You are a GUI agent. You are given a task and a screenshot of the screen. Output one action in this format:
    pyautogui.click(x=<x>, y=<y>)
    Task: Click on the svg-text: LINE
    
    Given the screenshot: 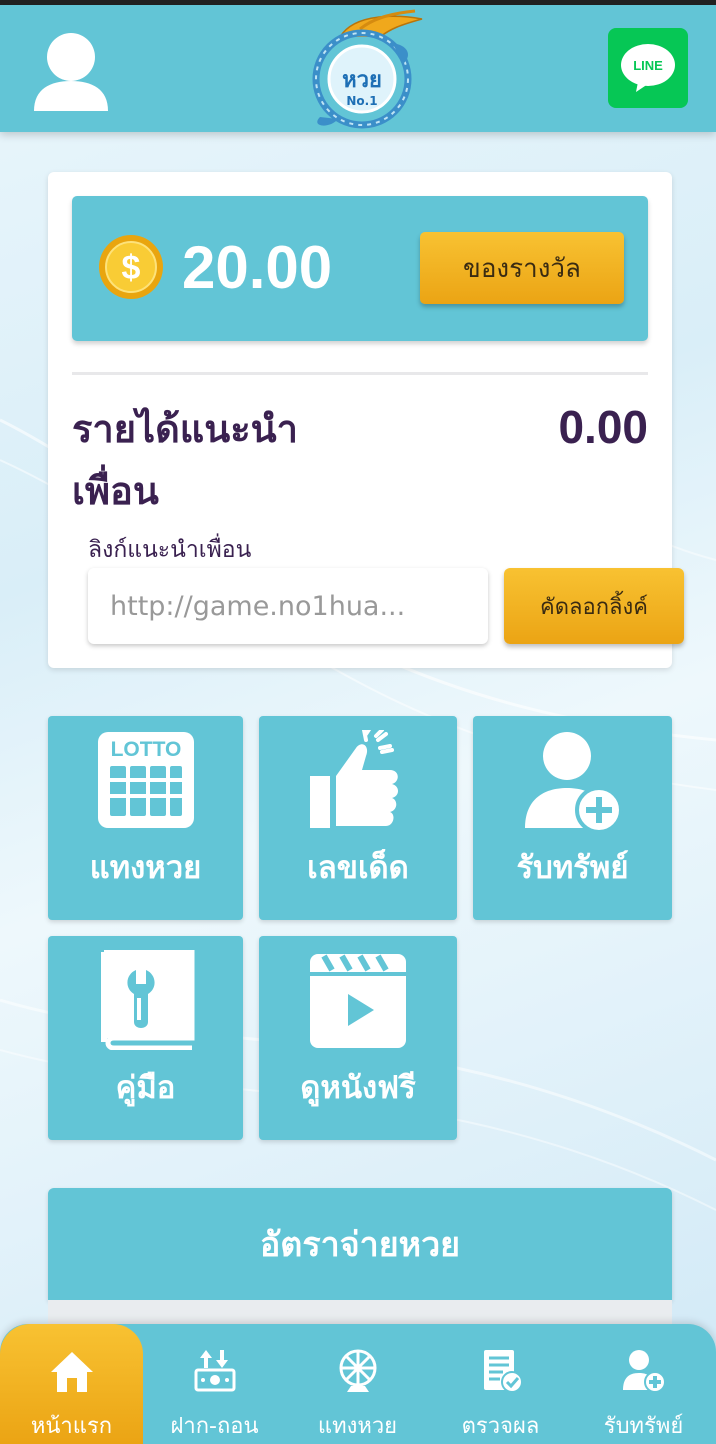 What is the action you would take?
    pyautogui.click(x=648, y=65)
    